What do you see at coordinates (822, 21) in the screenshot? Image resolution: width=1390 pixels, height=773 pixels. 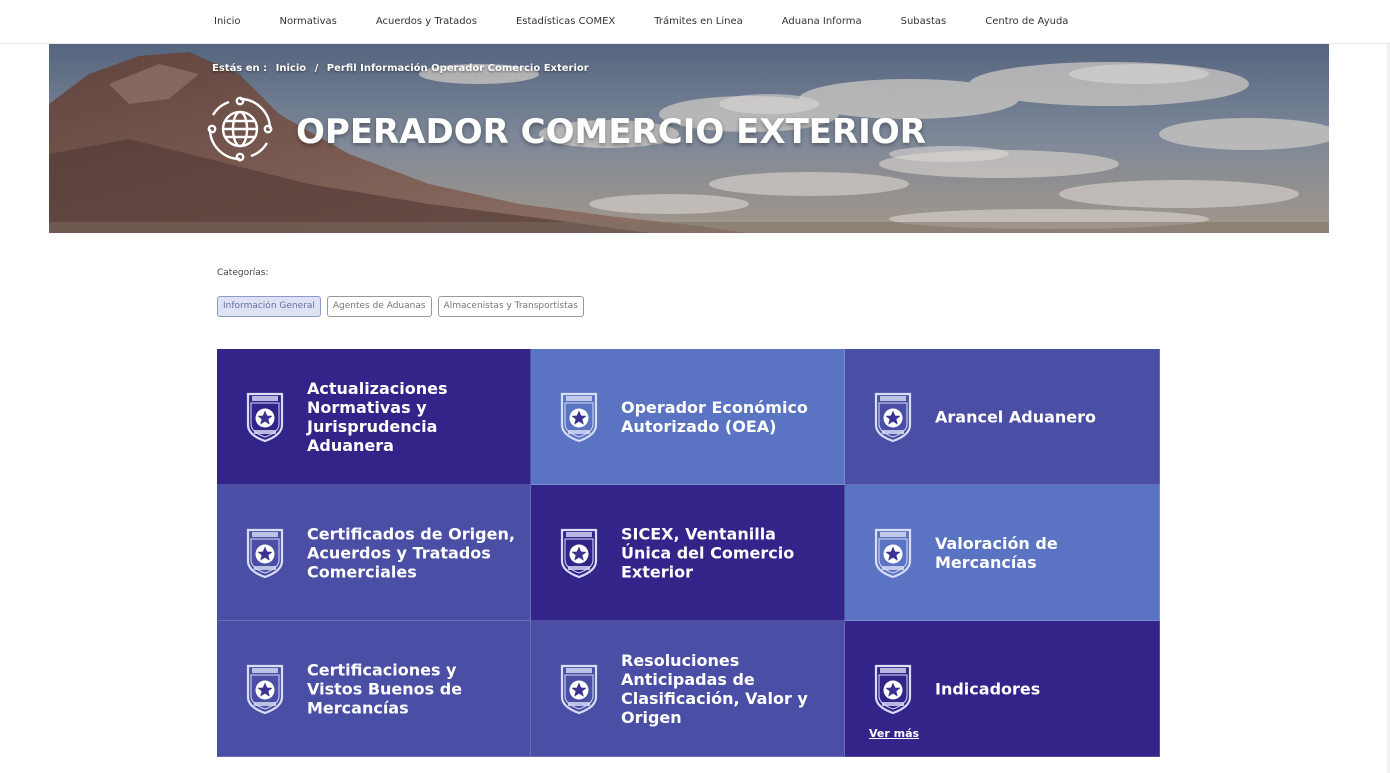 I see `nav-item-aduana-informa: Aduana Informa` at bounding box center [822, 21].